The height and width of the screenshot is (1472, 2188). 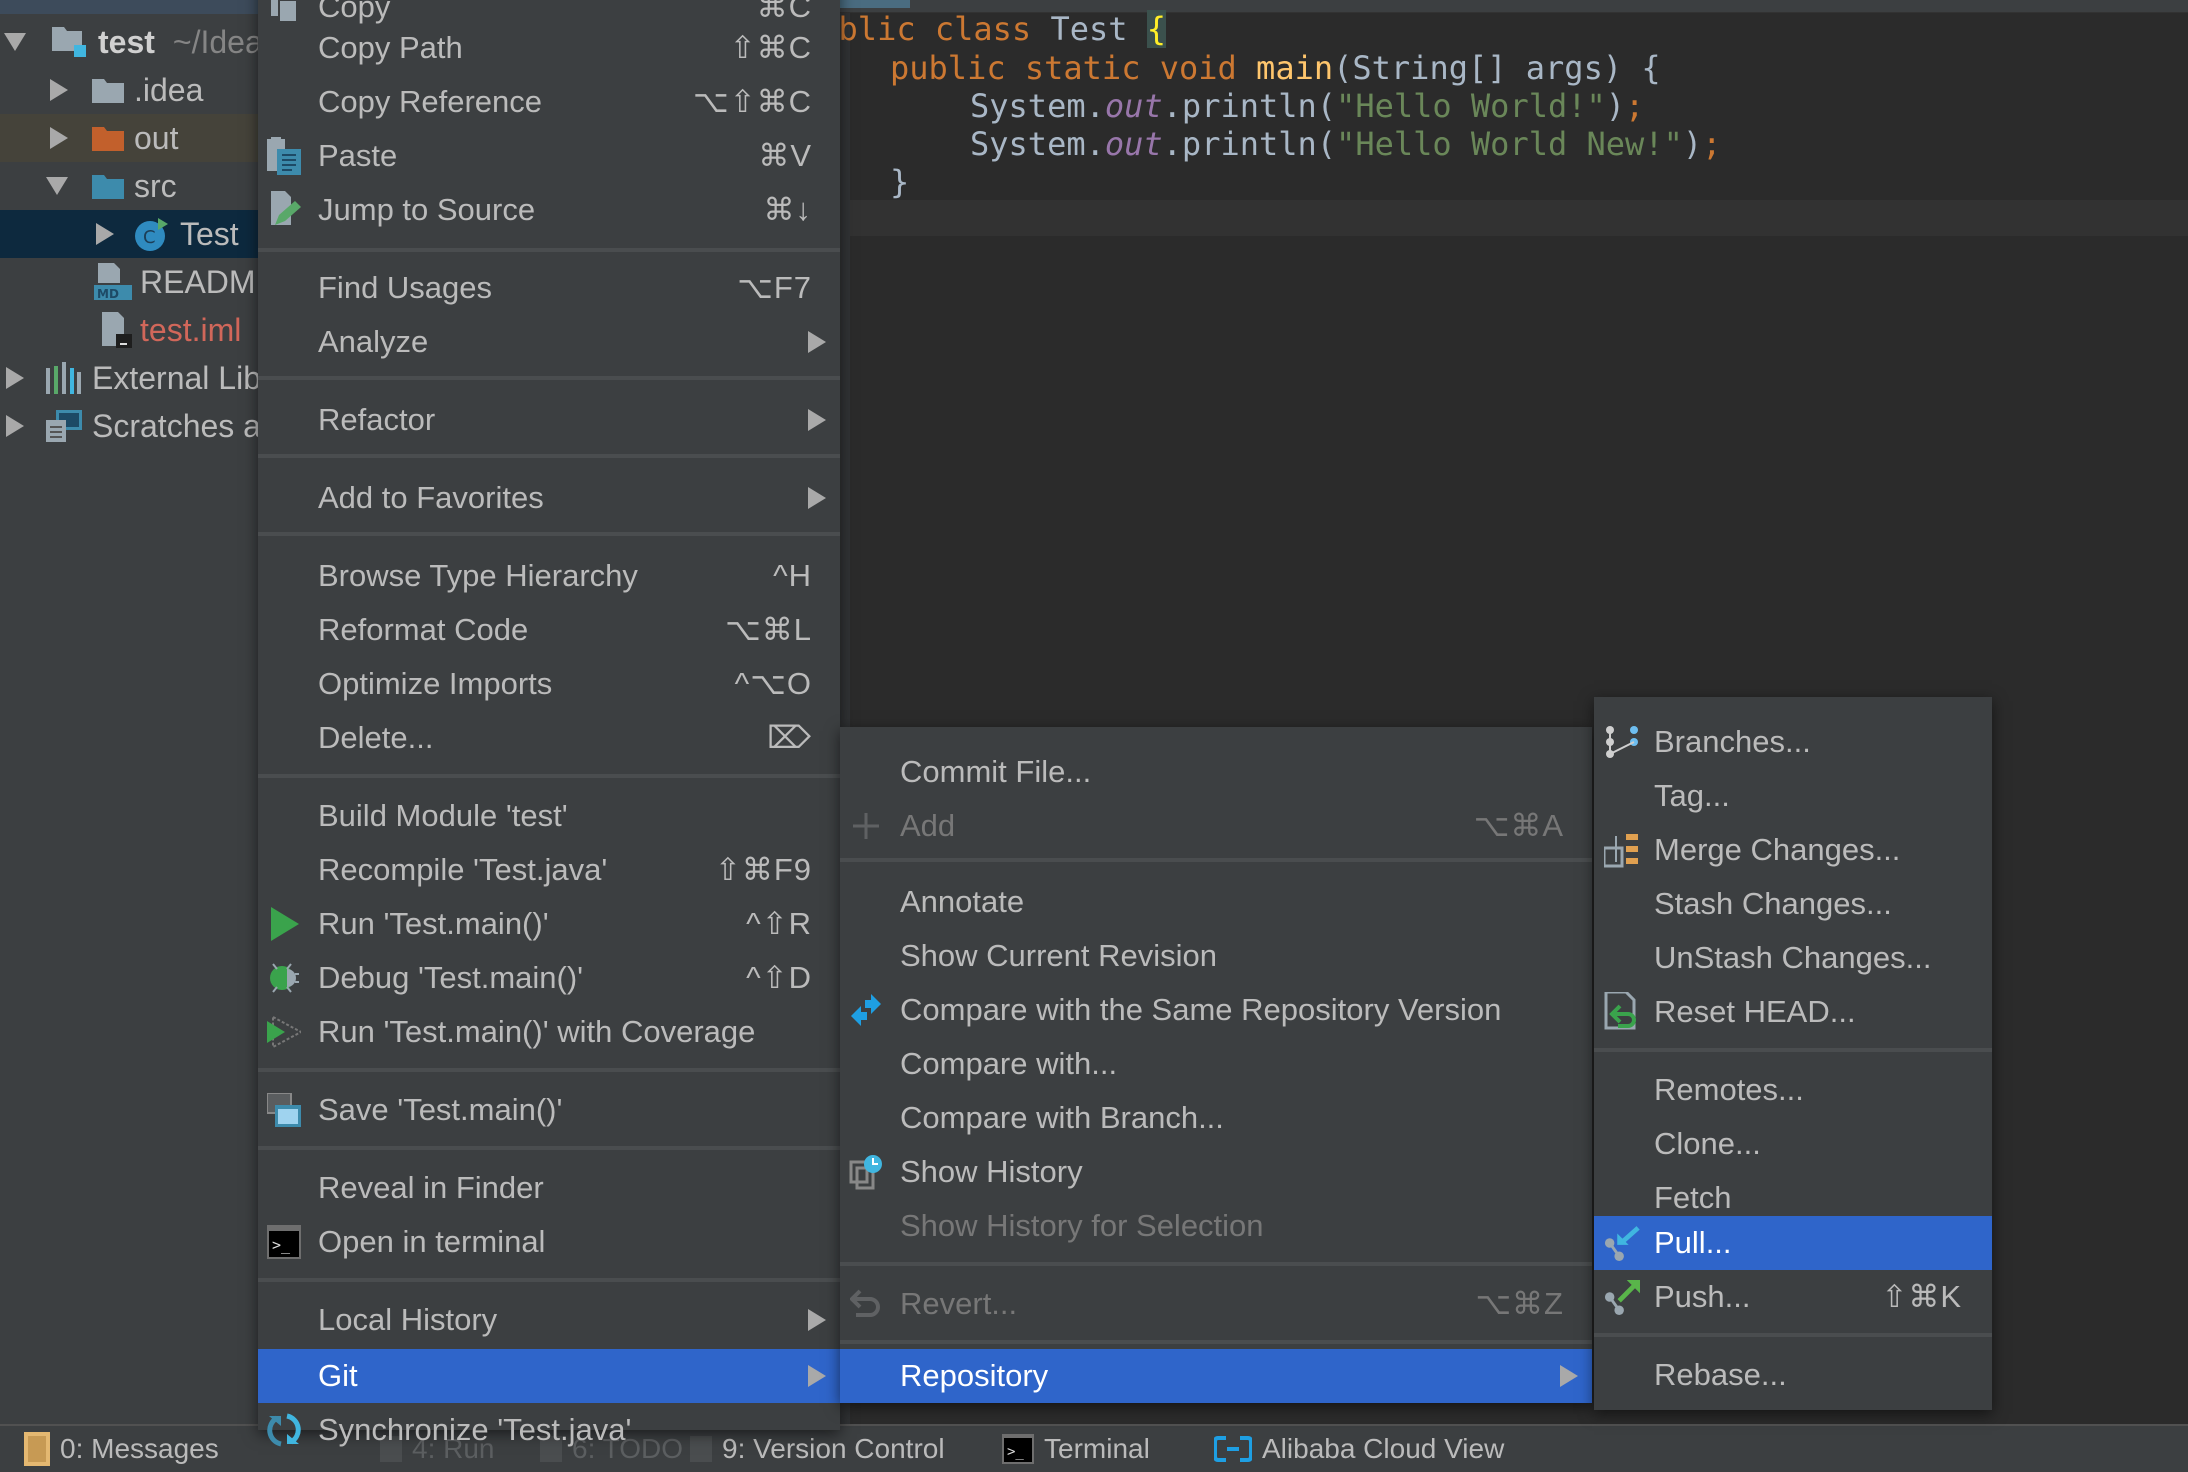 I want to click on collapse-arrow-icon, so click(x=57, y=186).